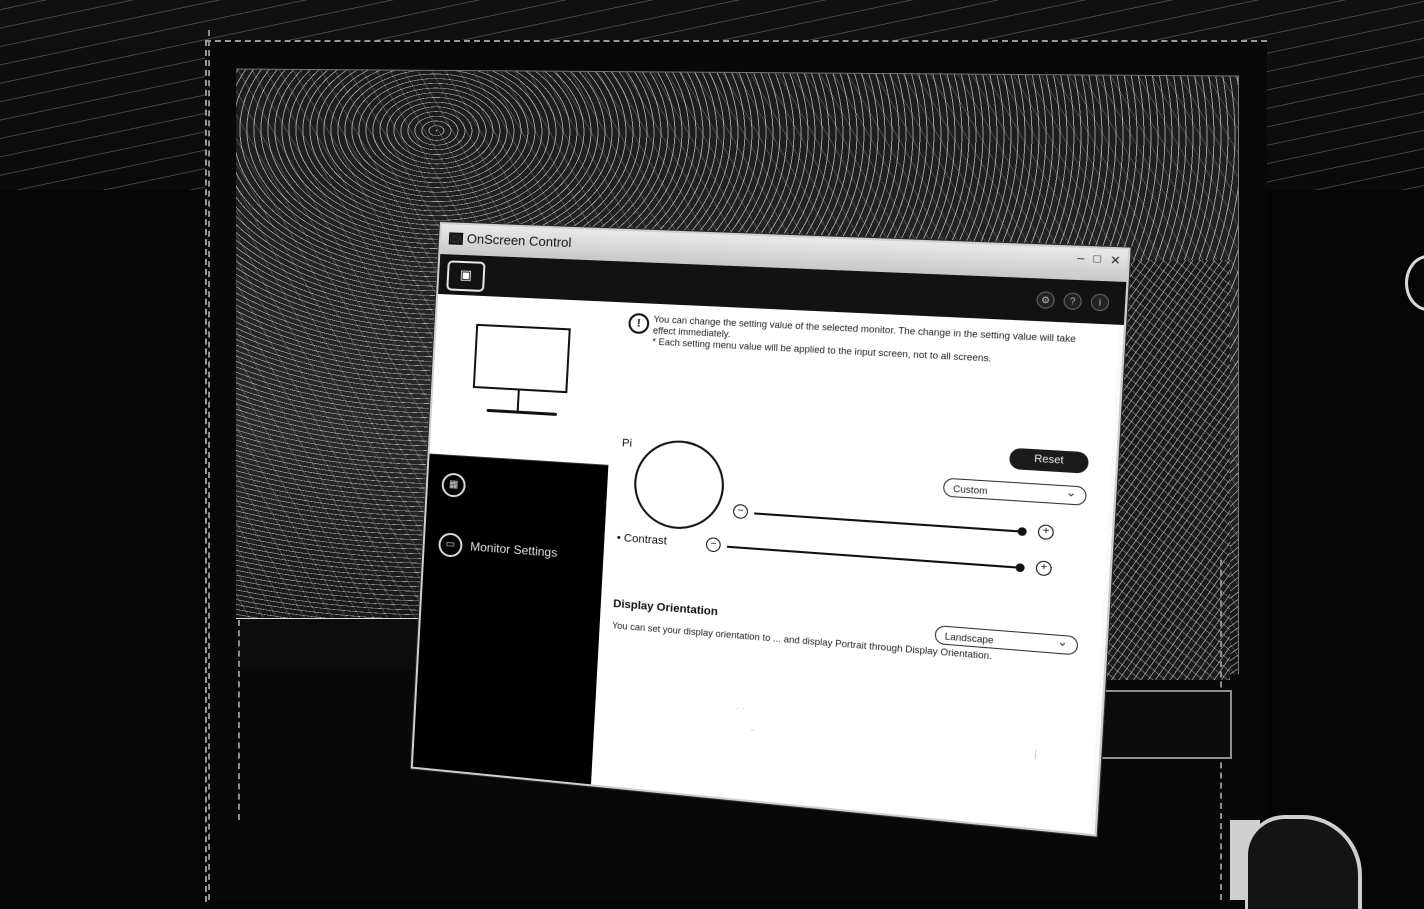 The height and width of the screenshot is (909, 1424). I want to click on frame-edge-left, so click(209, 465).